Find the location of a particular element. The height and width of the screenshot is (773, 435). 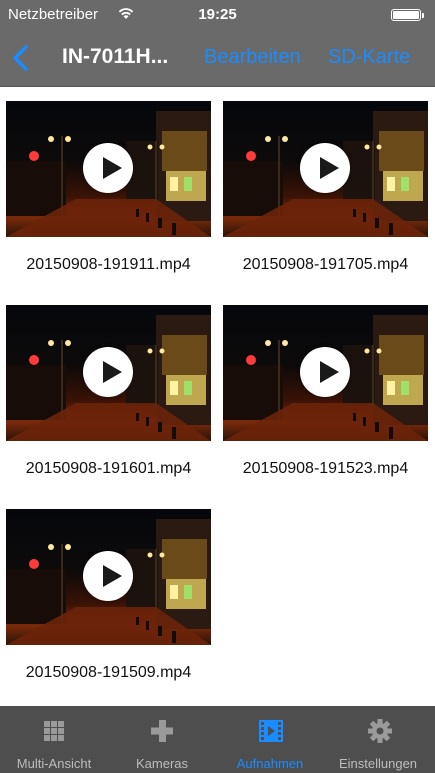

tab-cameras: Kameras is located at coordinates (162, 739).